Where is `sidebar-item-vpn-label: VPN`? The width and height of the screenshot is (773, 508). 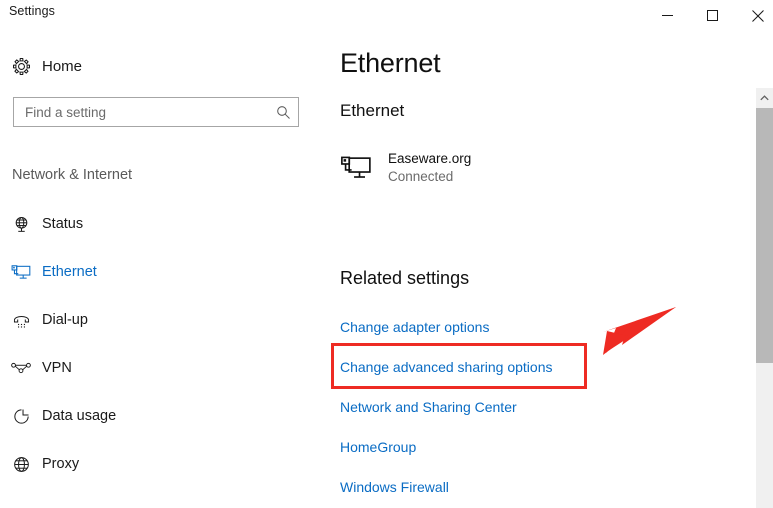 sidebar-item-vpn-label: VPN is located at coordinates (57, 368).